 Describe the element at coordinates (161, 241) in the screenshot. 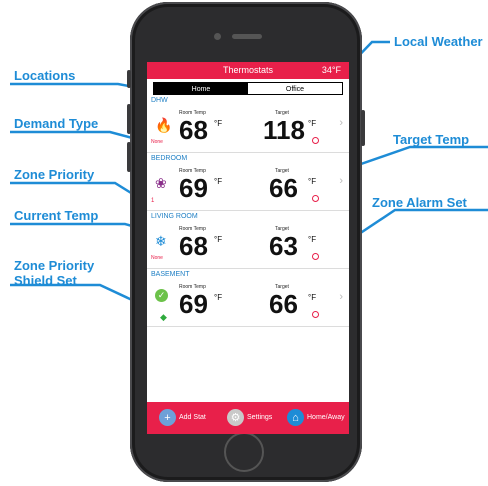

I see `snowflake-icon: ❄` at that location.